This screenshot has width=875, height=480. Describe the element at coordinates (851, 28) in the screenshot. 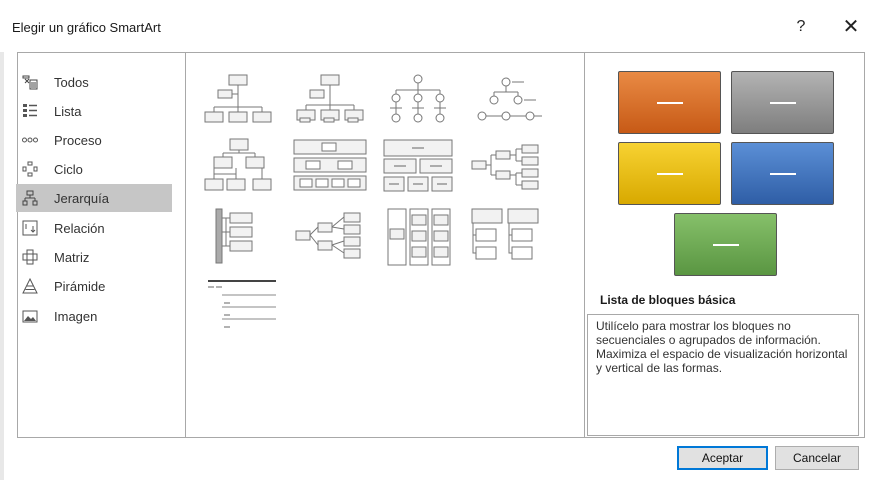

I see `close-button: ✕` at that location.